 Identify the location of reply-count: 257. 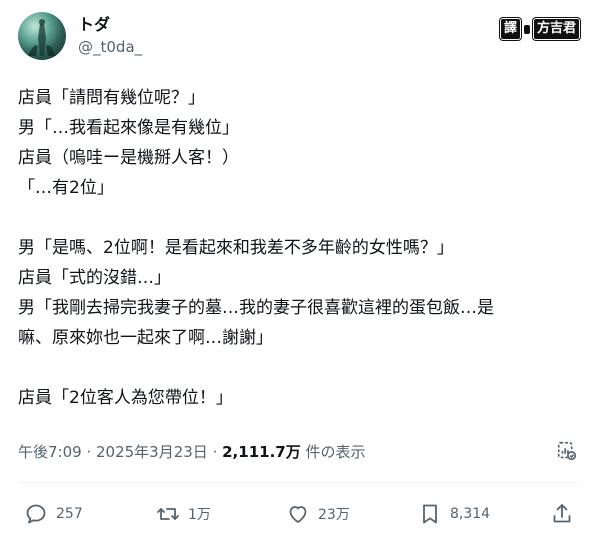
(69, 514).